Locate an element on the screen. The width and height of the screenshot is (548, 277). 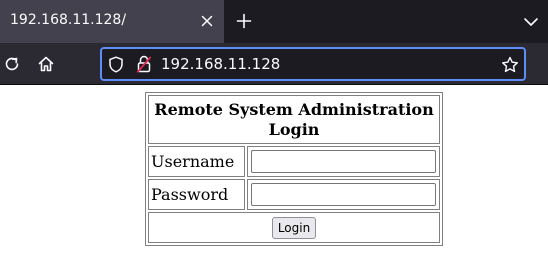
star-icon is located at coordinates (510, 65).